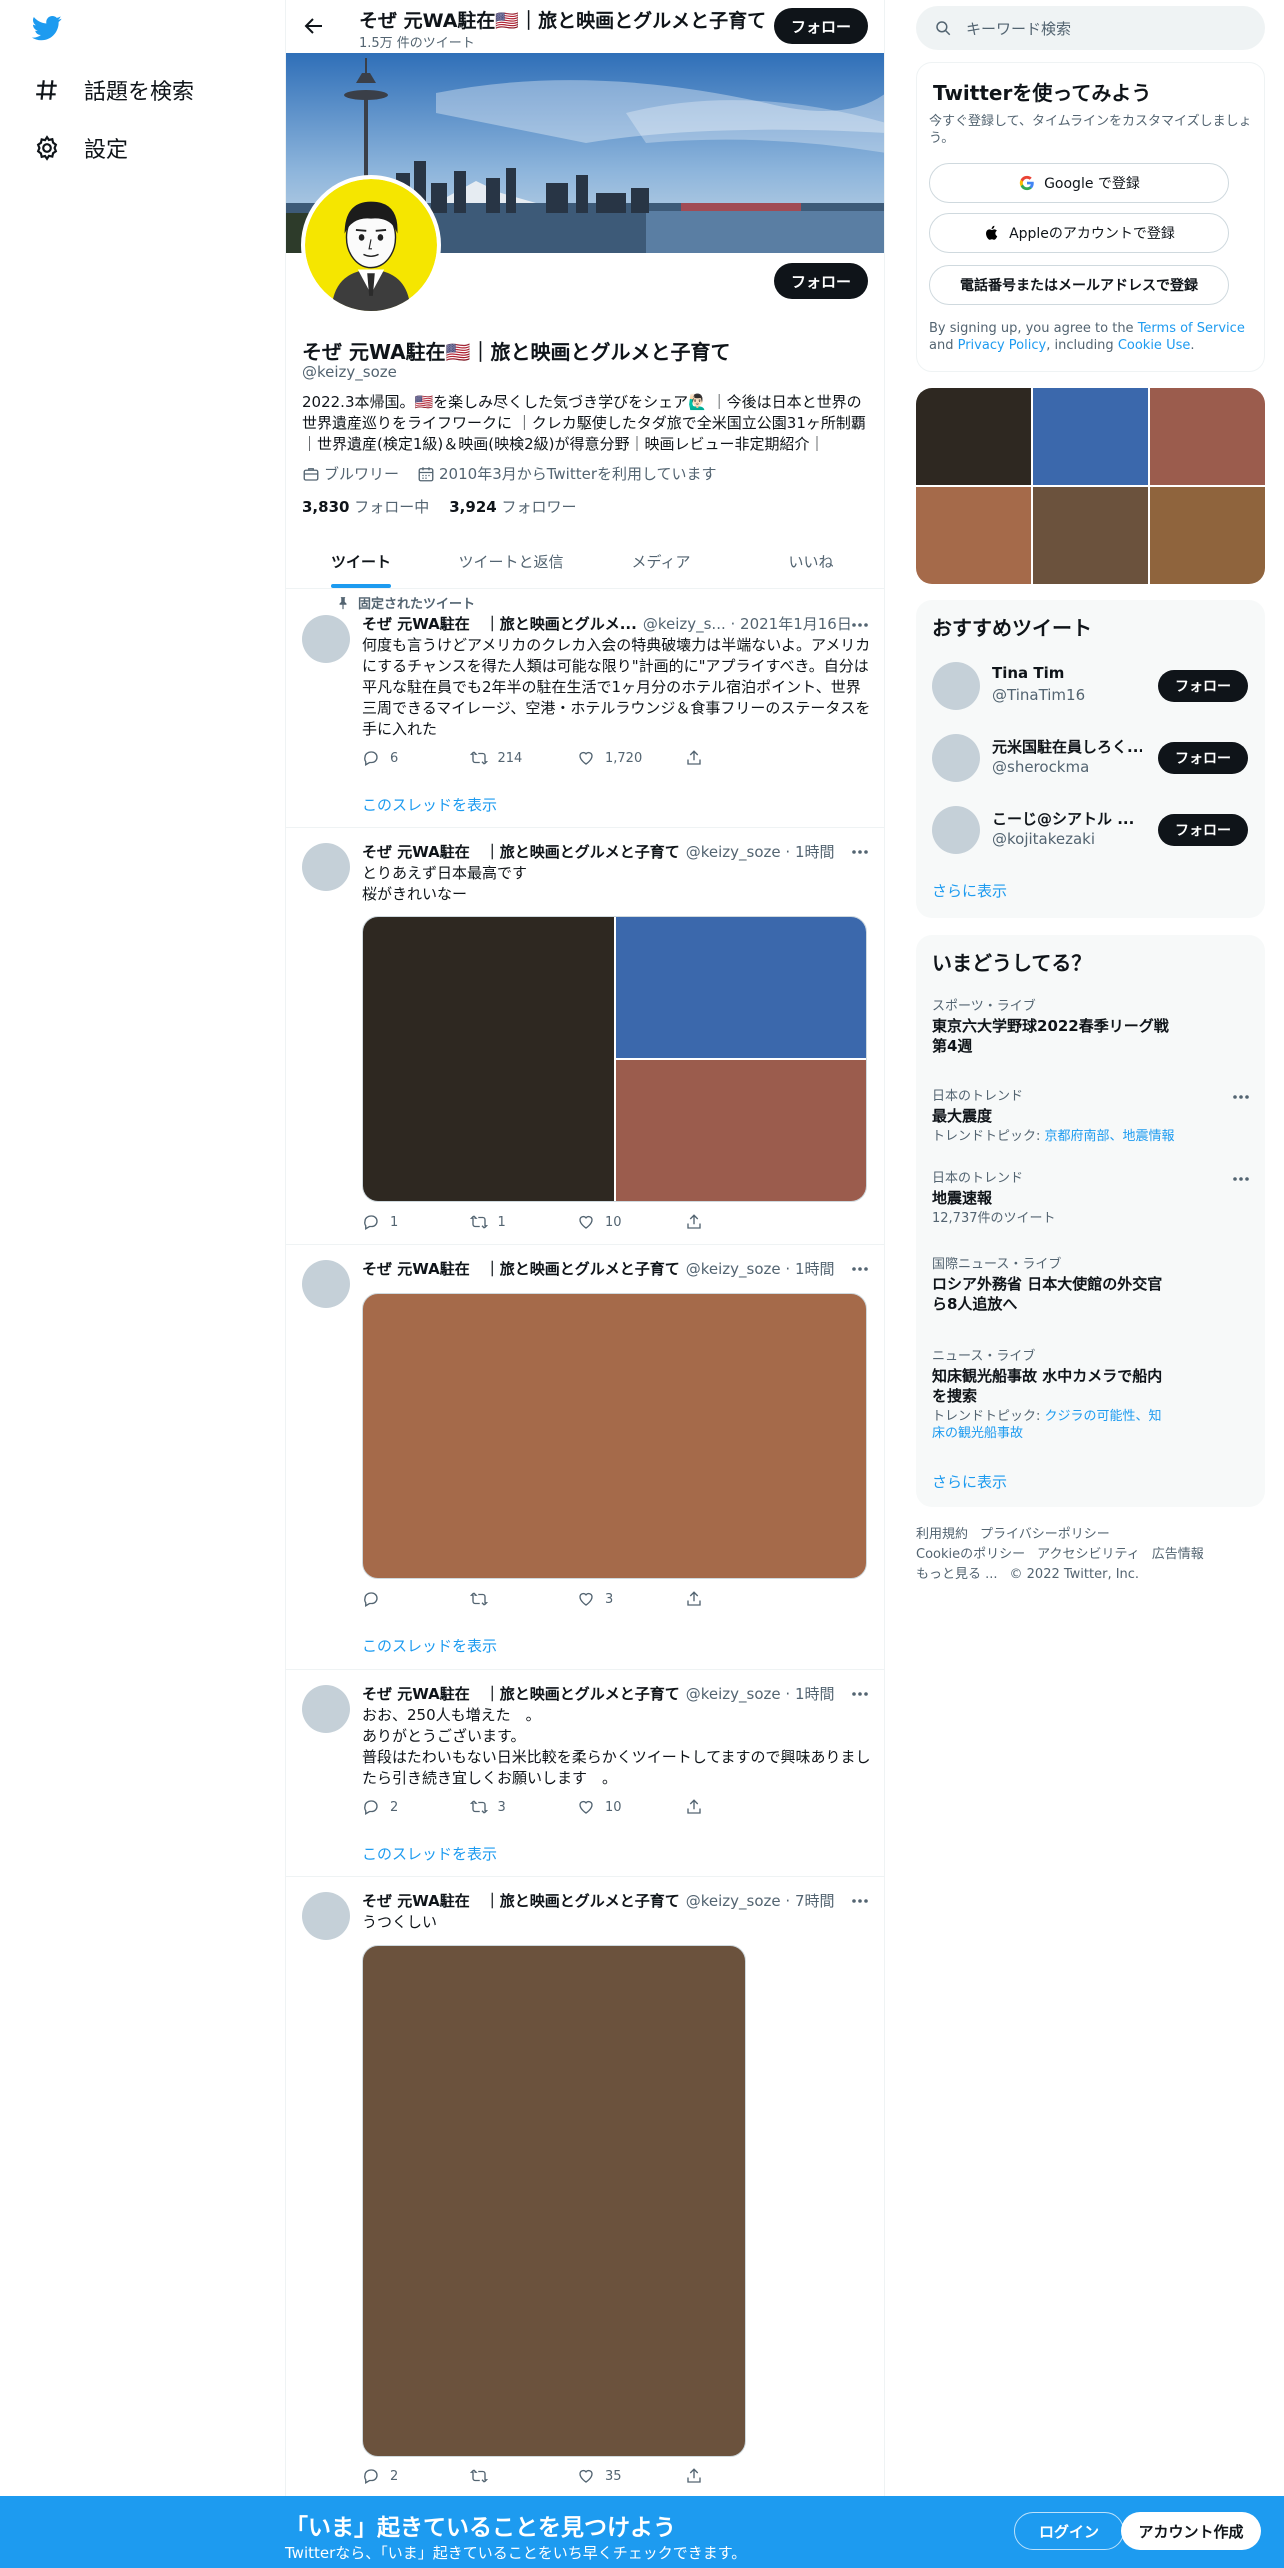  Describe the element at coordinates (1079, 285) in the screenshot. I see `phone-email-signup-button: 電話番号またはメールアドレスで登録` at that location.